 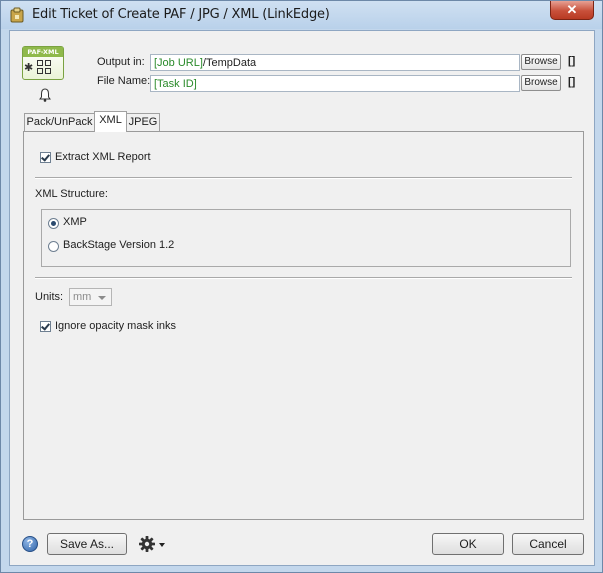 What do you see at coordinates (571, 82) in the screenshot?
I see `file-name-variable-button: []` at bounding box center [571, 82].